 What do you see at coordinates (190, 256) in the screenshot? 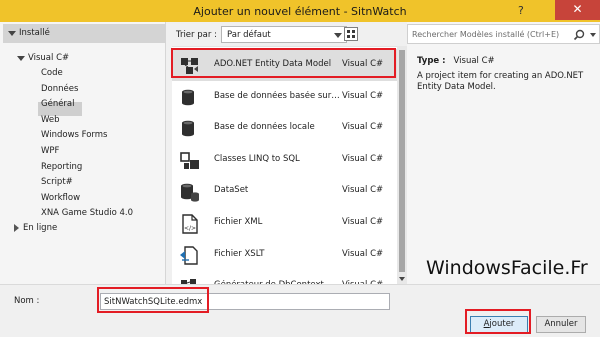
I see `xslt-file-icon` at bounding box center [190, 256].